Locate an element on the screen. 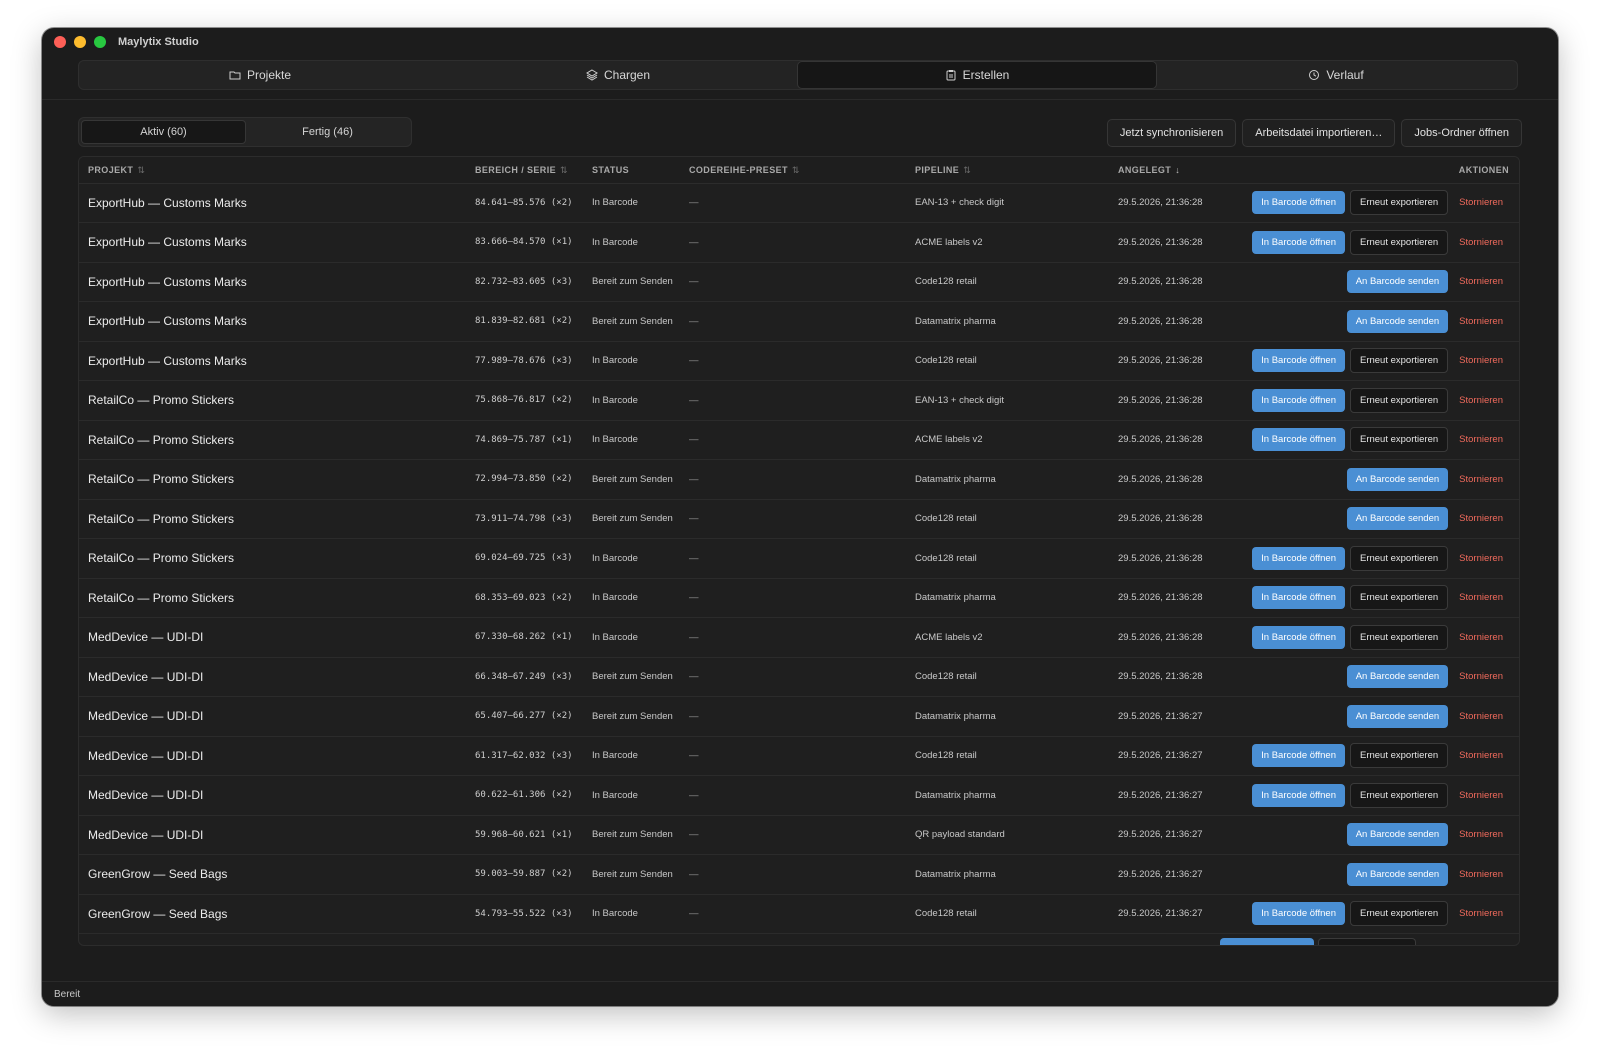 The height and width of the screenshot is (1062, 1600). header-preset: CODEREIHE-PRESET ⇅ is located at coordinates (744, 170).